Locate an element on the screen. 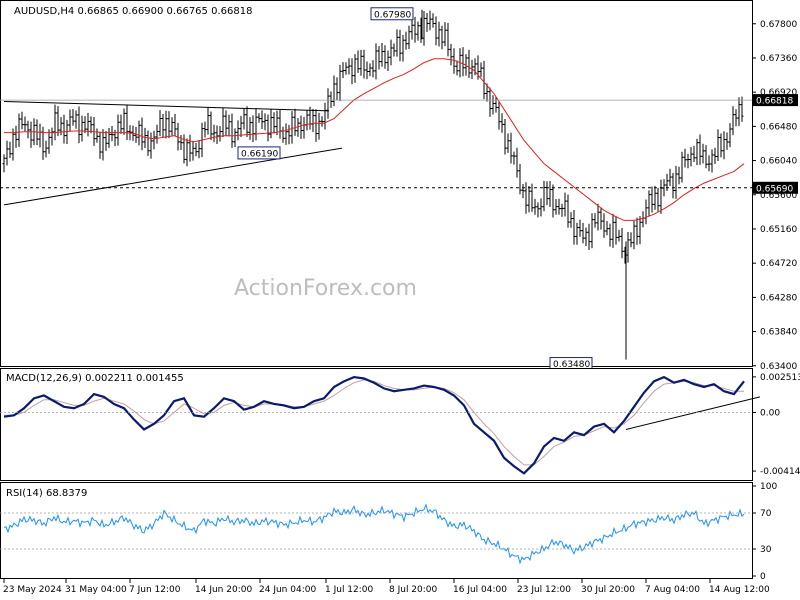  price-tick-label: 0.64720 is located at coordinates (778, 264).